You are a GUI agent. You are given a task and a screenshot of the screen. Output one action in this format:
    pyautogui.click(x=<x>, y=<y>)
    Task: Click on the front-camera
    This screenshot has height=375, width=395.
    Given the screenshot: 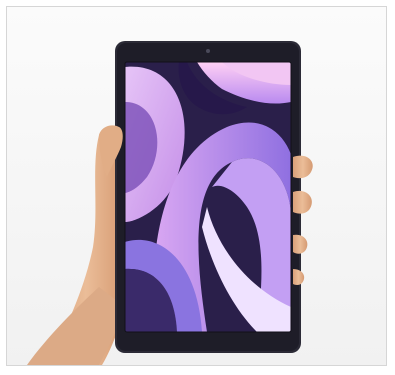 What is the action you would take?
    pyautogui.click(x=208, y=51)
    